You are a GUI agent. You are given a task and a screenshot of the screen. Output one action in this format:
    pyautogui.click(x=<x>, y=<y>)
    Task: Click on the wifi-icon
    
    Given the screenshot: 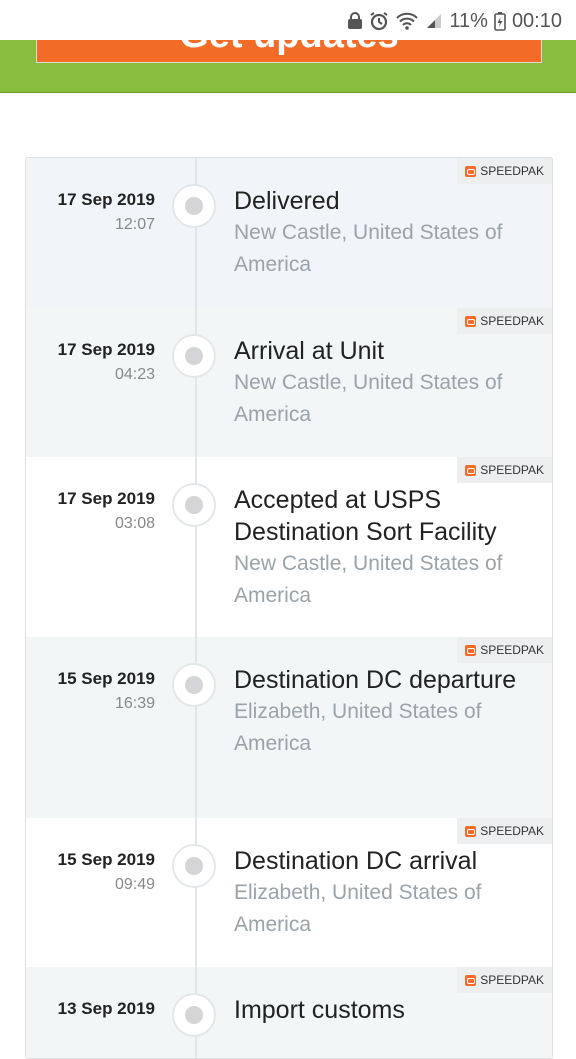 What is the action you would take?
    pyautogui.click(x=407, y=21)
    